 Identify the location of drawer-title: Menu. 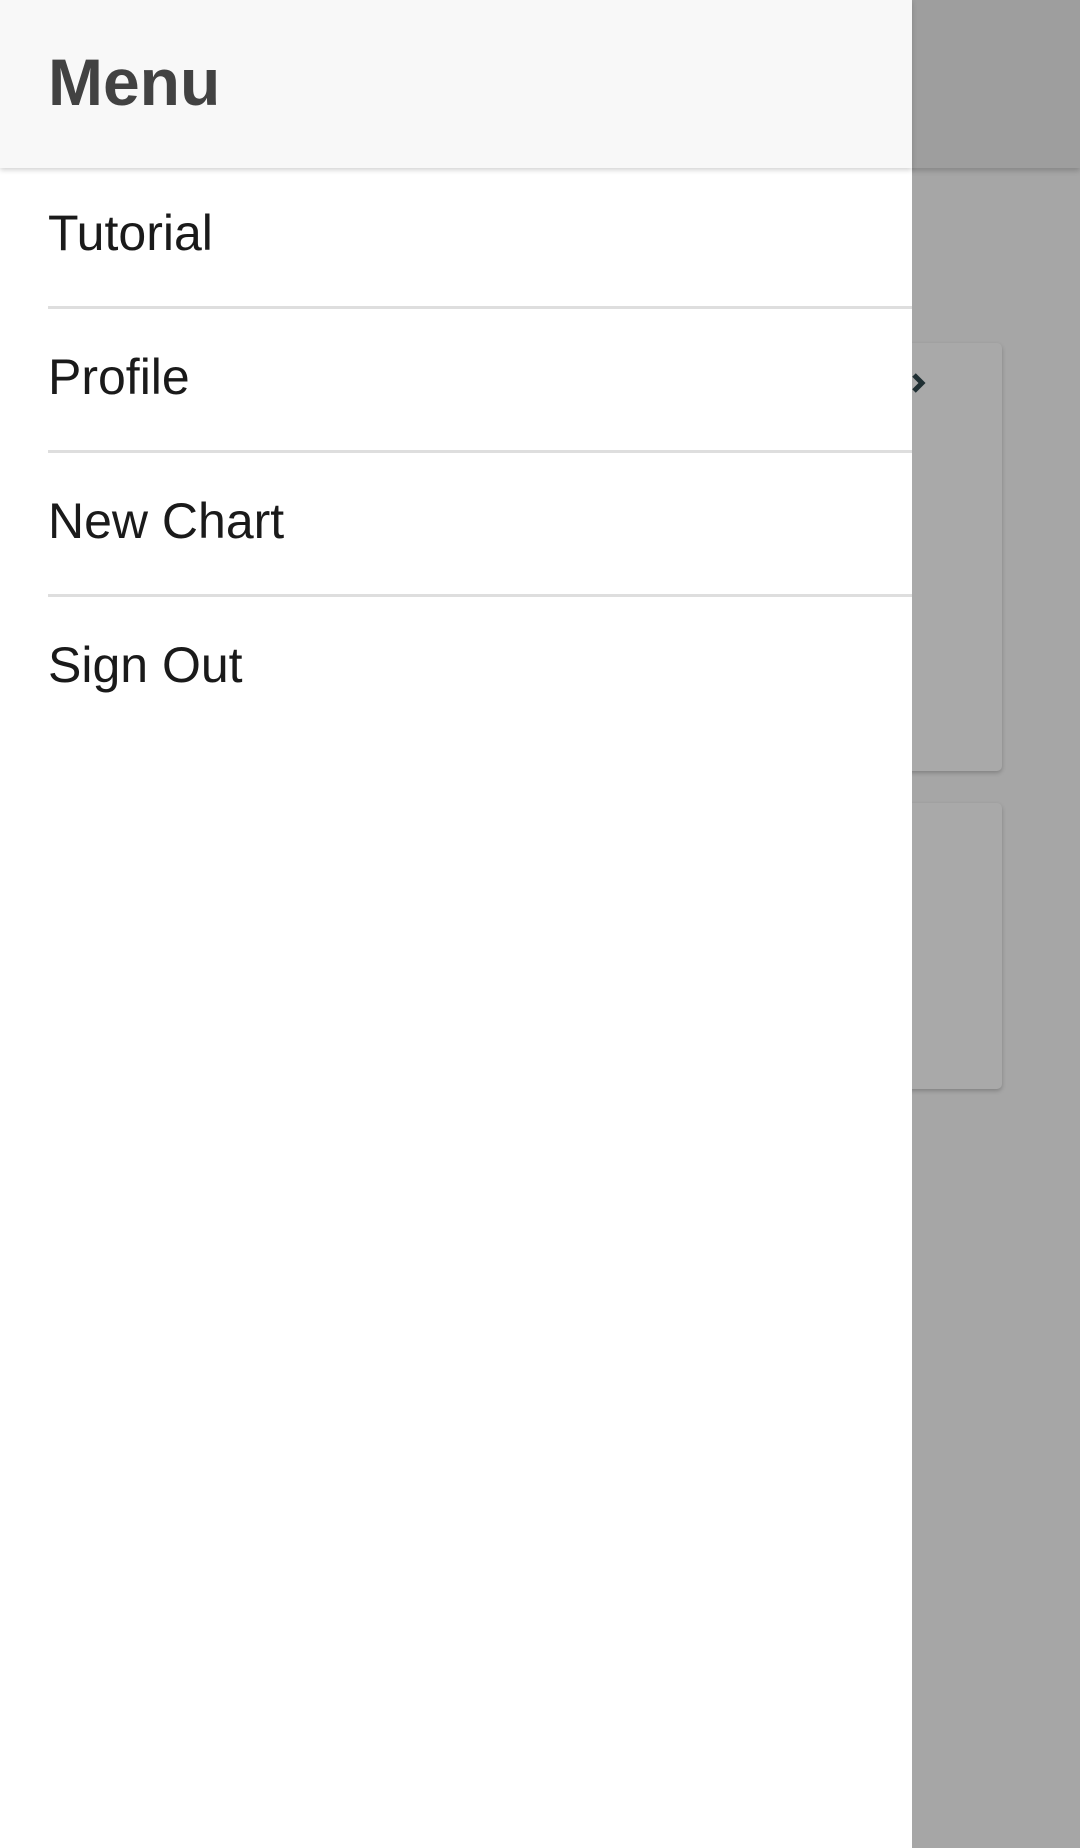
(134, 82).